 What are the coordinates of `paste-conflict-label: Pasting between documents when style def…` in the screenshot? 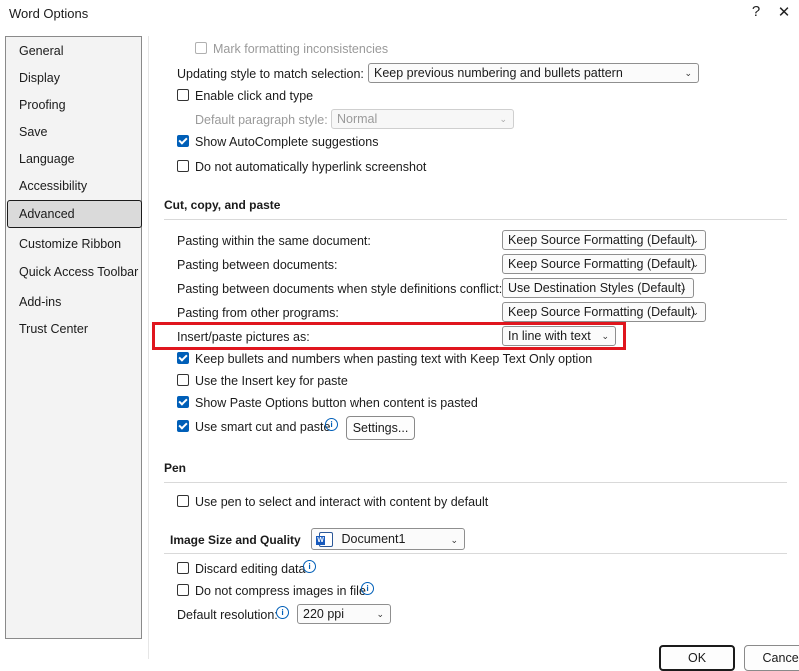 It's located at (340, 289).